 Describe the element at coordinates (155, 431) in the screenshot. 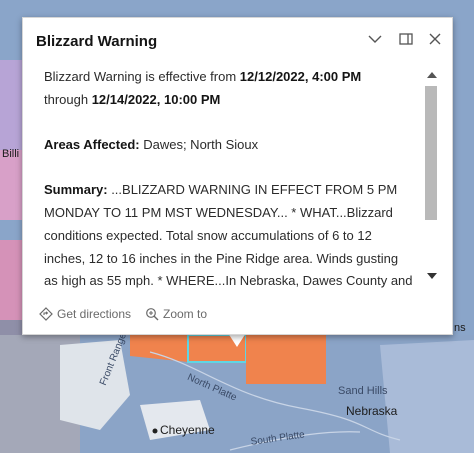

I see `map-city-marker-cheyenne` at that location.